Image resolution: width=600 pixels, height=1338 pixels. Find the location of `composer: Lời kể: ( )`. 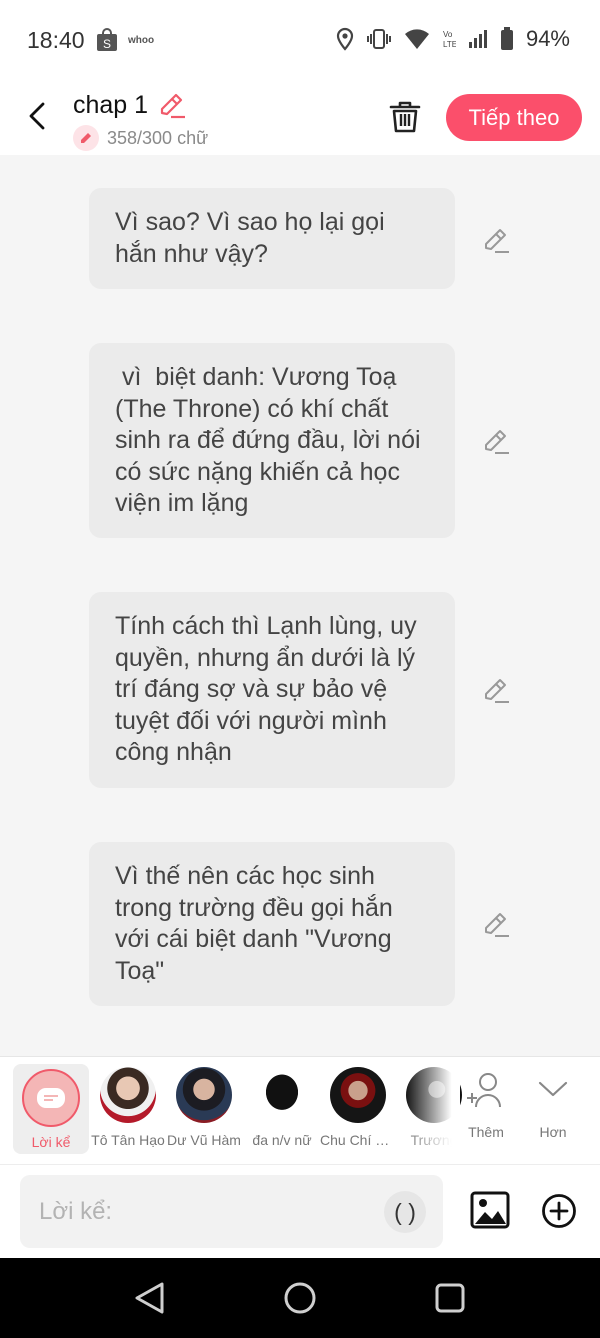

composer: Lời kể: ( ) is located at coordinates (300, 1211).